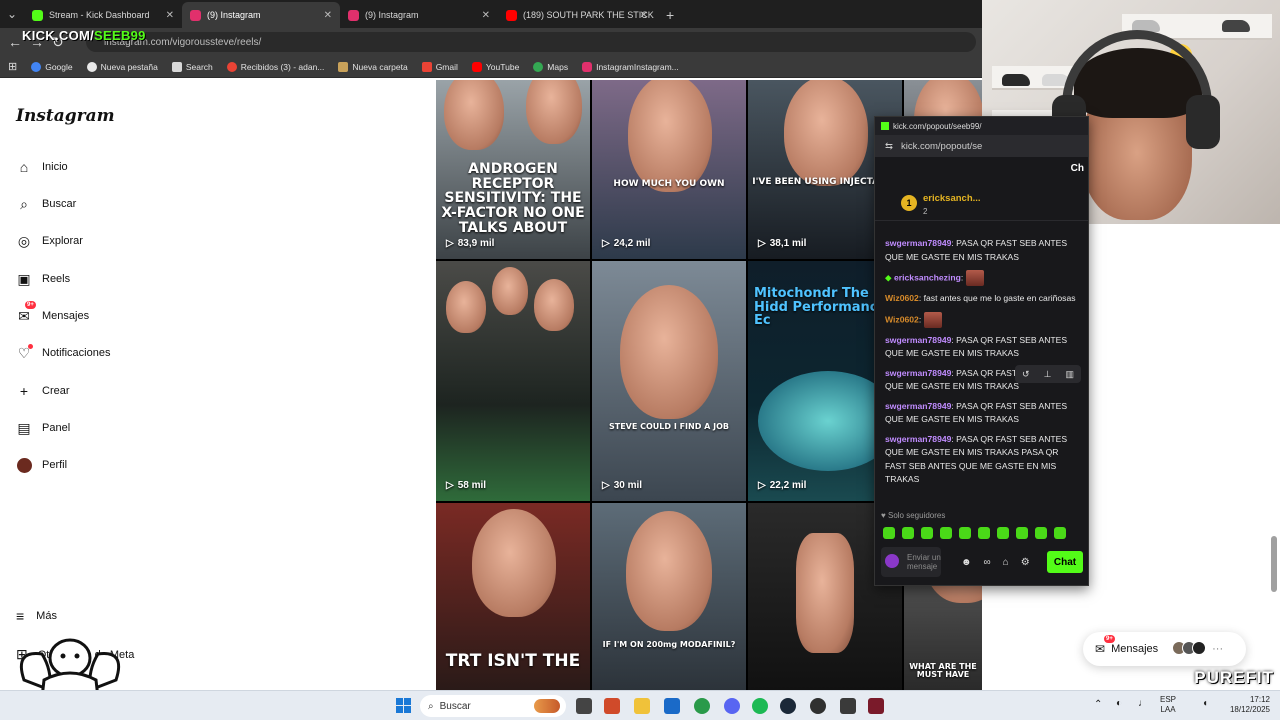 This screenshot has height=720, width=1280. I want to click on windows-start-icon, so click(404, 706).